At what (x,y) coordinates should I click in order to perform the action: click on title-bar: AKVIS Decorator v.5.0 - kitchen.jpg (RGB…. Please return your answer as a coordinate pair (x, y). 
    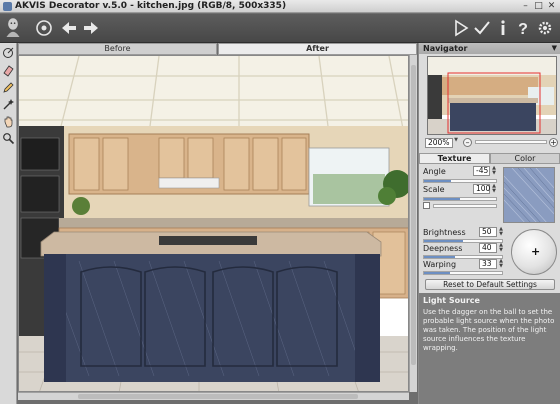
    Looking at the image, I should click on (280, 6).